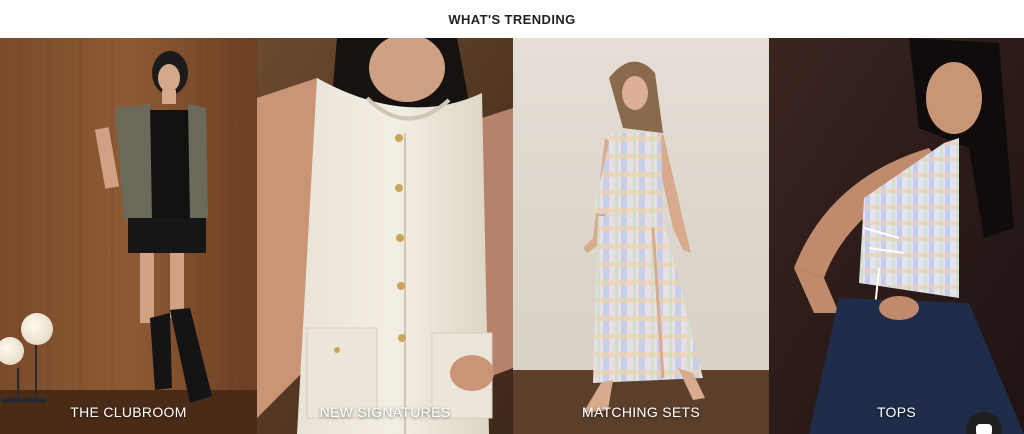  Describe the element at coordinates (385, 412) in the screenshot. I see `tile-label: NEW SIGNATURES` at that location.